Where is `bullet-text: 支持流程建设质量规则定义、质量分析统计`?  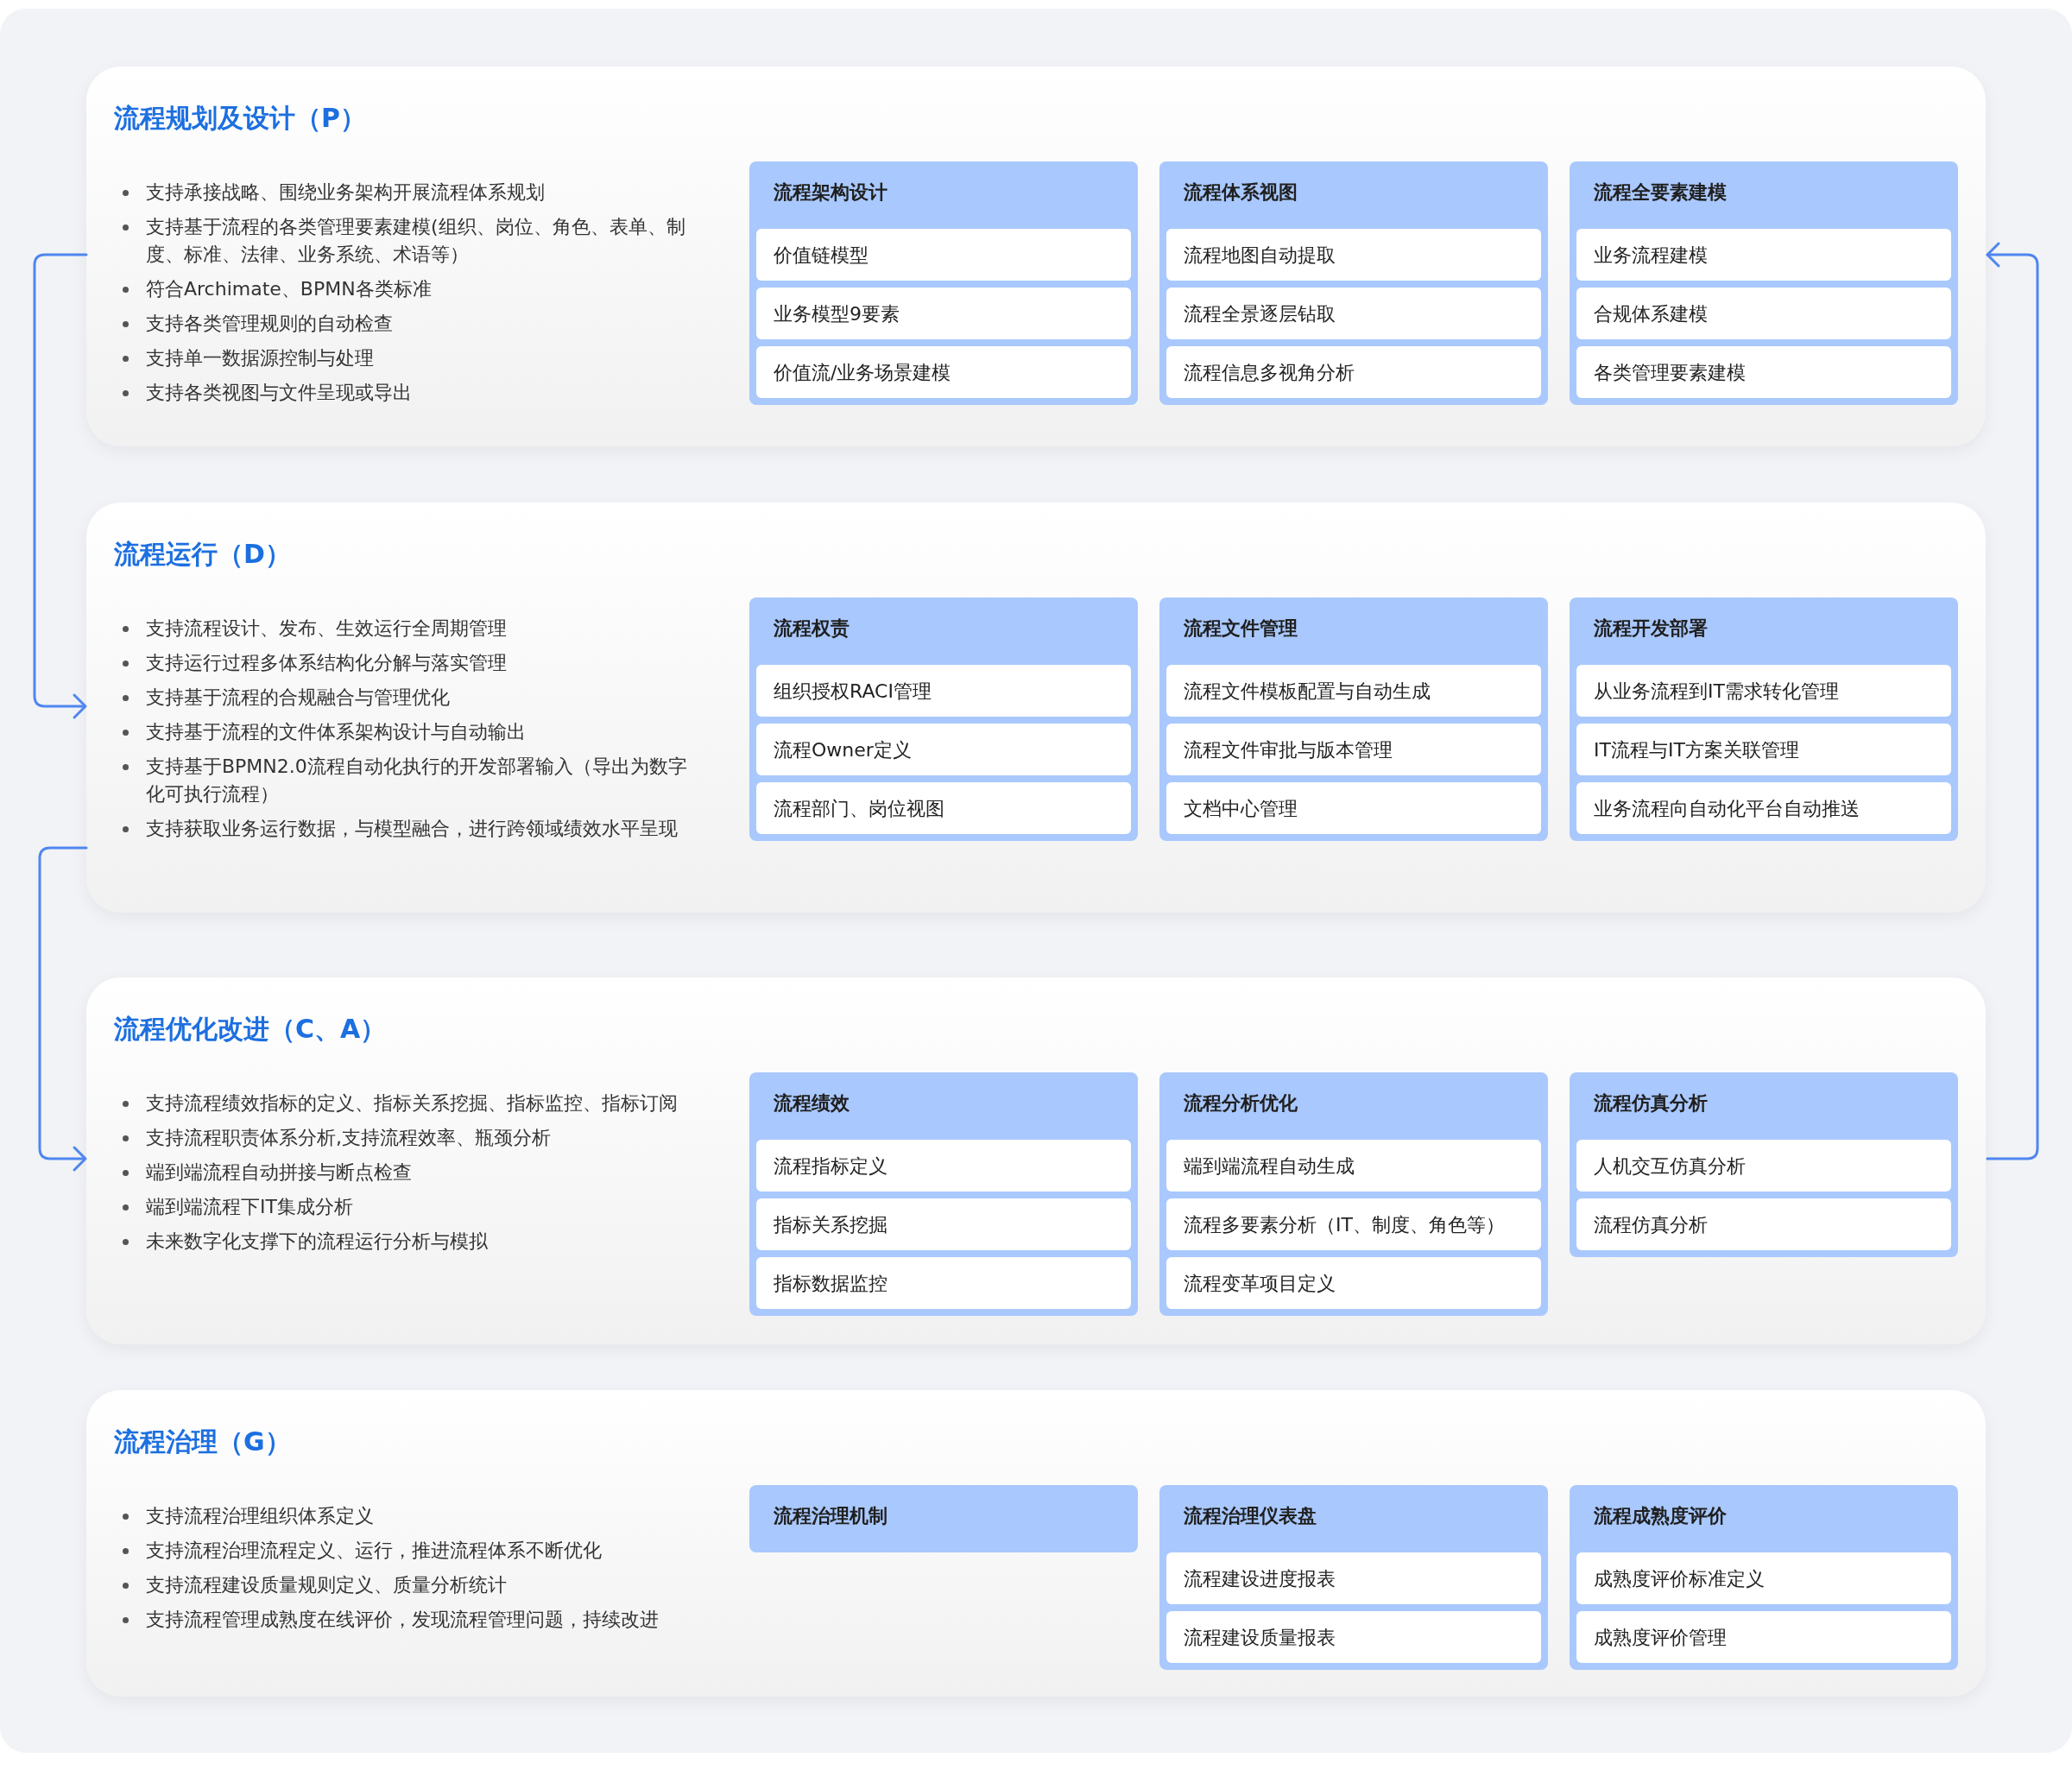 bullet-text: 支持流程建设质量规则定义、质量分析统计 is located at coordinates (326, 1585).